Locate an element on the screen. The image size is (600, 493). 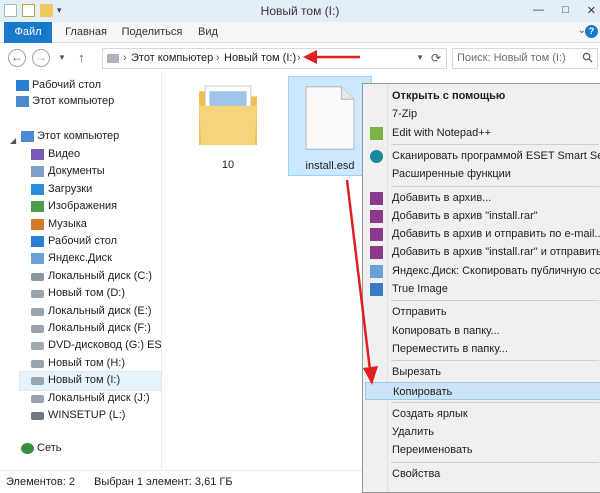
menu-item-22: Удалить is located at coordinates (482, 432).